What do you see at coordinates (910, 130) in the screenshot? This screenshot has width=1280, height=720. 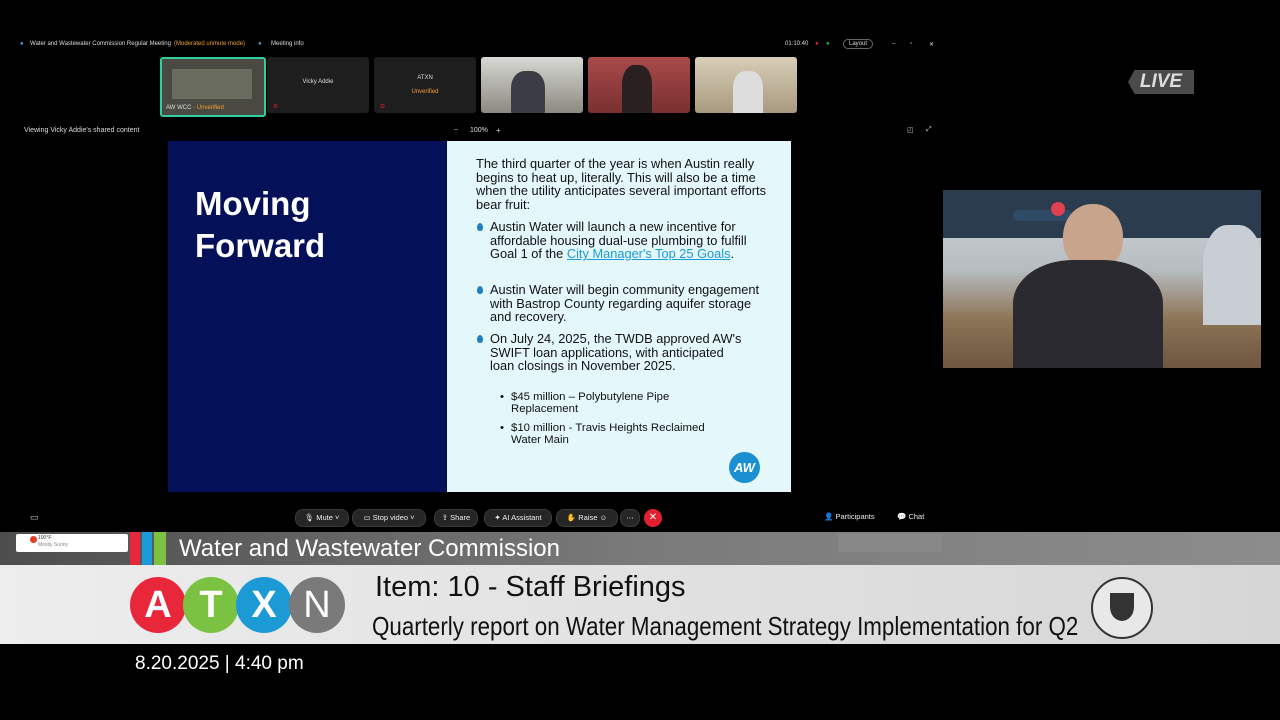 I see `pop-out-icon: ◰` at bounding box center [910, 130].